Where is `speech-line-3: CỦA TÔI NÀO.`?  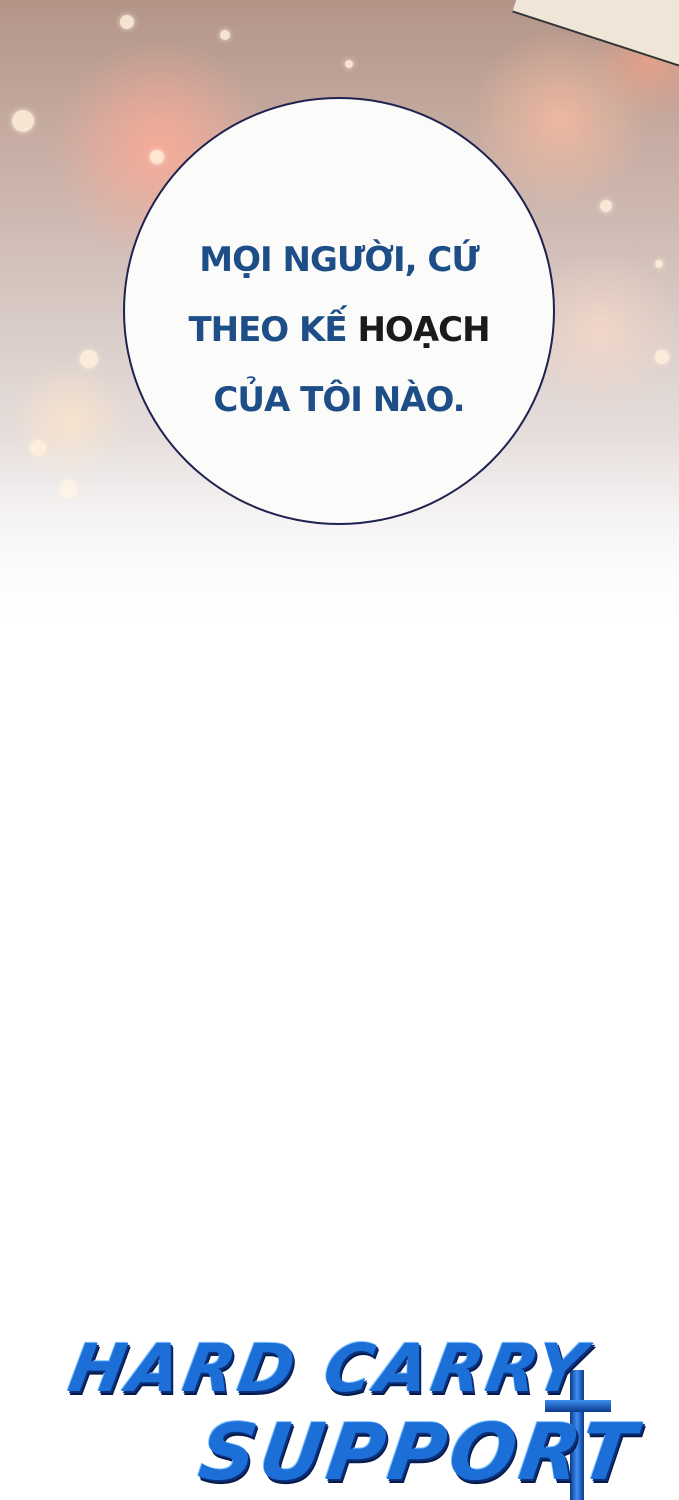
speech-line-3: CỦA TÔI NÀO. is located at coordinates (339, 400).